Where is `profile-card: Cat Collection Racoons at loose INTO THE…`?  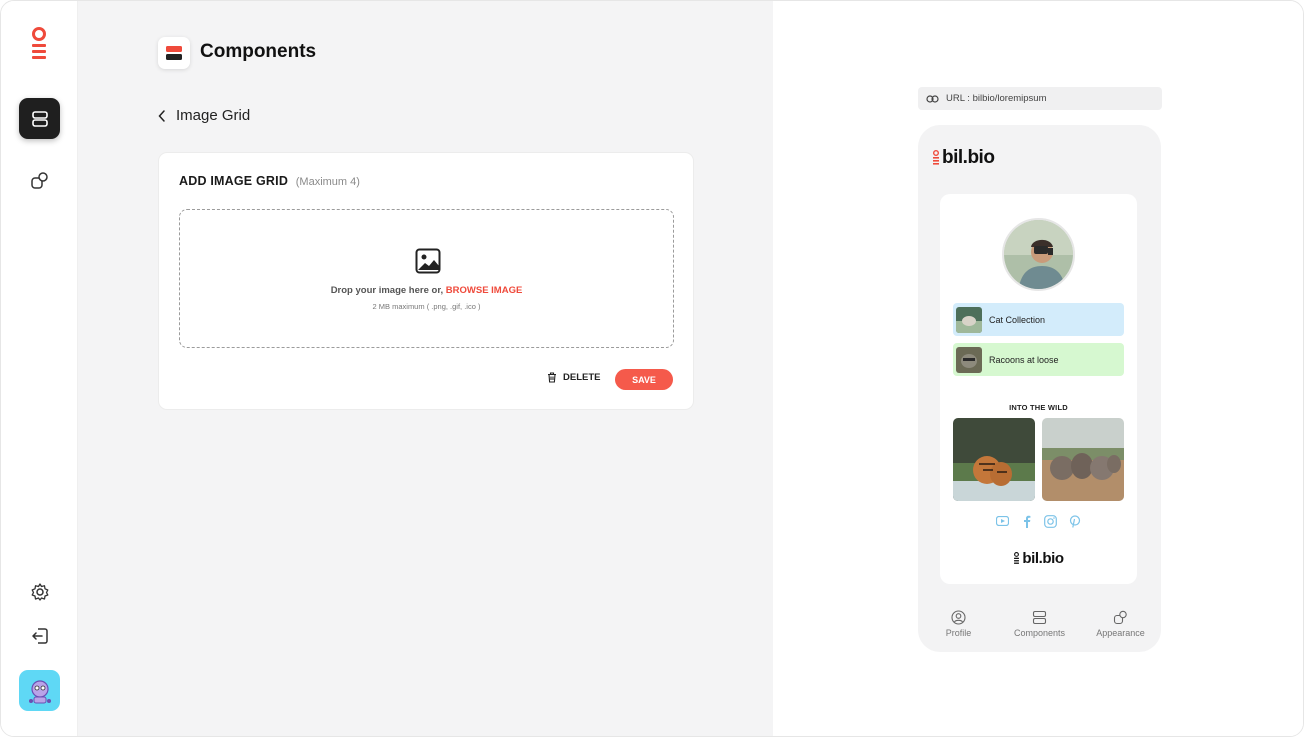
profile-card: Cat Collection Racoons at loose INTO THE… is located at coordinates (1038, 389).